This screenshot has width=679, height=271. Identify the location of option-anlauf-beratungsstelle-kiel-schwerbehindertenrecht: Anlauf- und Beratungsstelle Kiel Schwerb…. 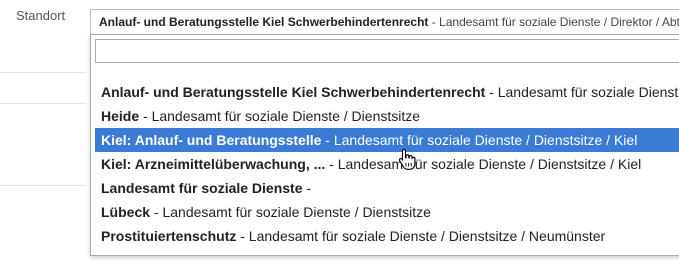
(387, 92).